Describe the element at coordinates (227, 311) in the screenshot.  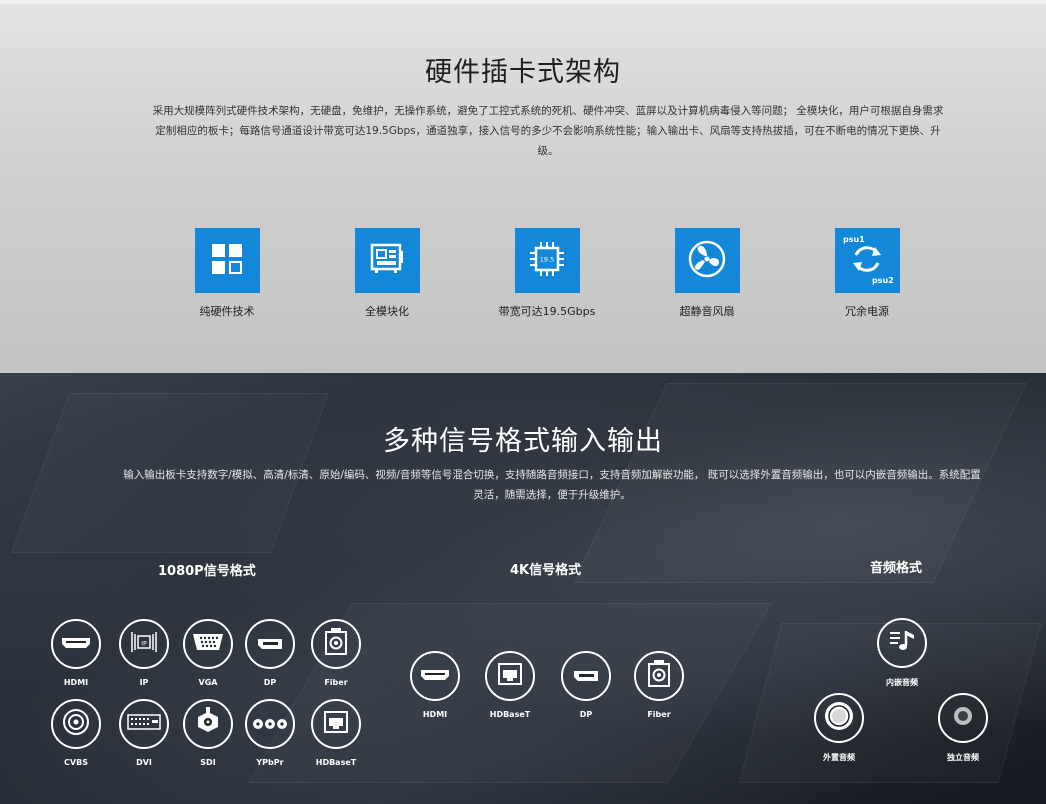
I see `feature-label: 纯硬件技术` at that location.